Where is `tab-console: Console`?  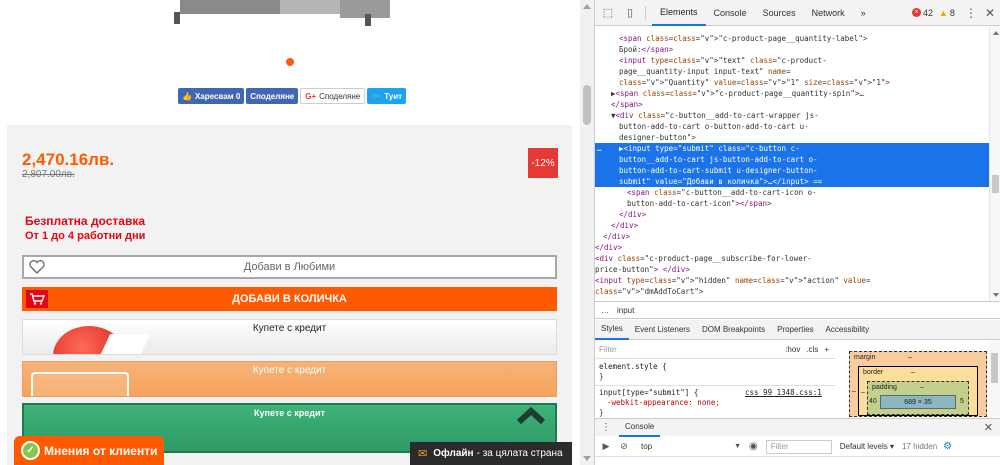
tab-console: Console is located at coordinates (730, 13).